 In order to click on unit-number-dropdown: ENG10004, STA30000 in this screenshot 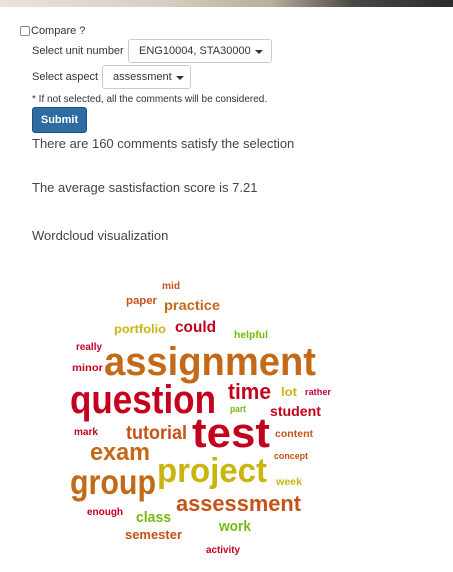, I will do `click(200, 51)`.